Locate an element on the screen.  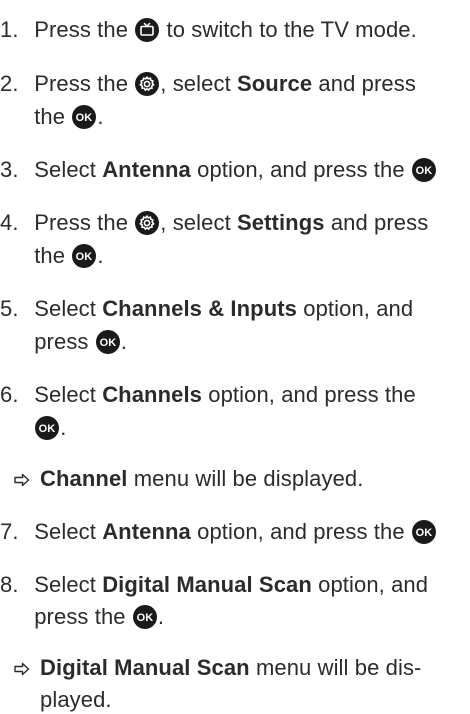
step-number: 5. is located at coordinates (9, 308).